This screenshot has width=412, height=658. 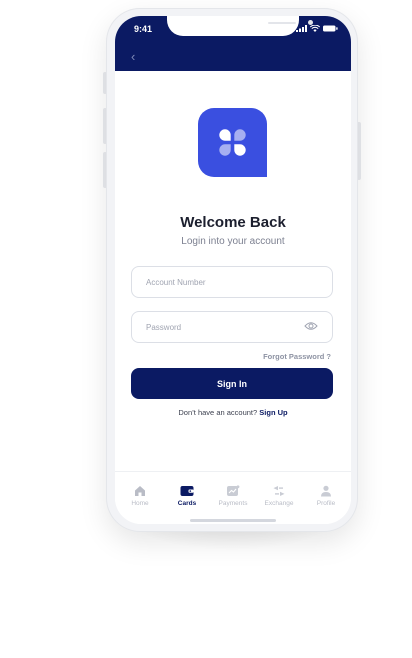 I want to click on battery-icon, so click(x=330, y=28).